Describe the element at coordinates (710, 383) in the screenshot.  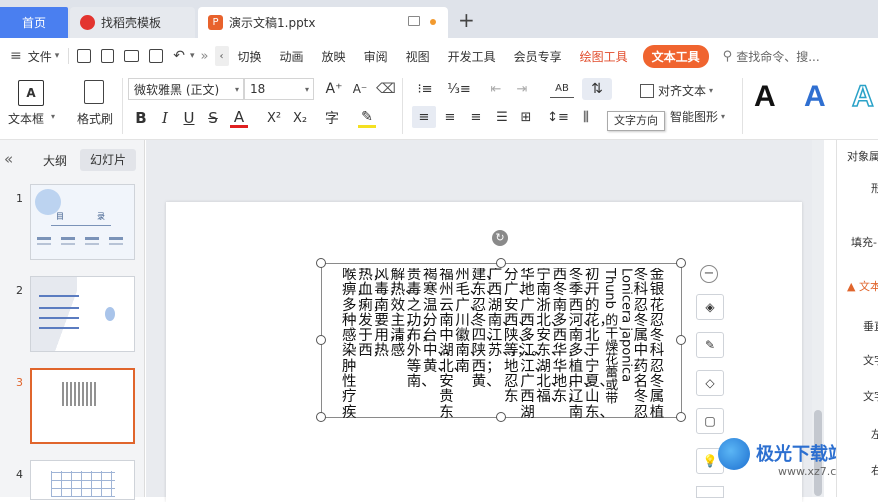
I see `fill-icon: ◇` at that location.